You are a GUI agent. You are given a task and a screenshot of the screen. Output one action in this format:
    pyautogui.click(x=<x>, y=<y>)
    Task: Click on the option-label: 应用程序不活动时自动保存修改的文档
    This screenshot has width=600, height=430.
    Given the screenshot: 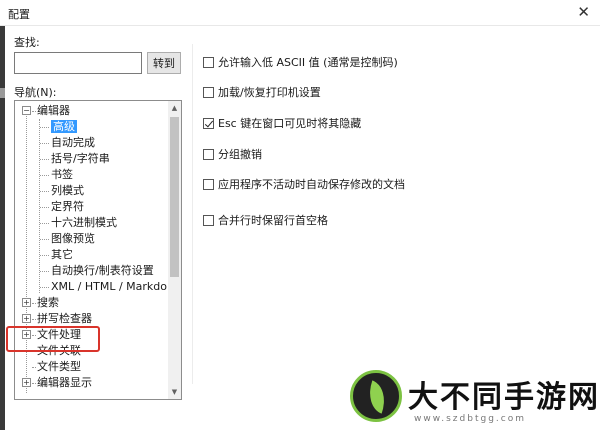 What is the action you would take?
    pyautogui.click(x=311, y=184)
    